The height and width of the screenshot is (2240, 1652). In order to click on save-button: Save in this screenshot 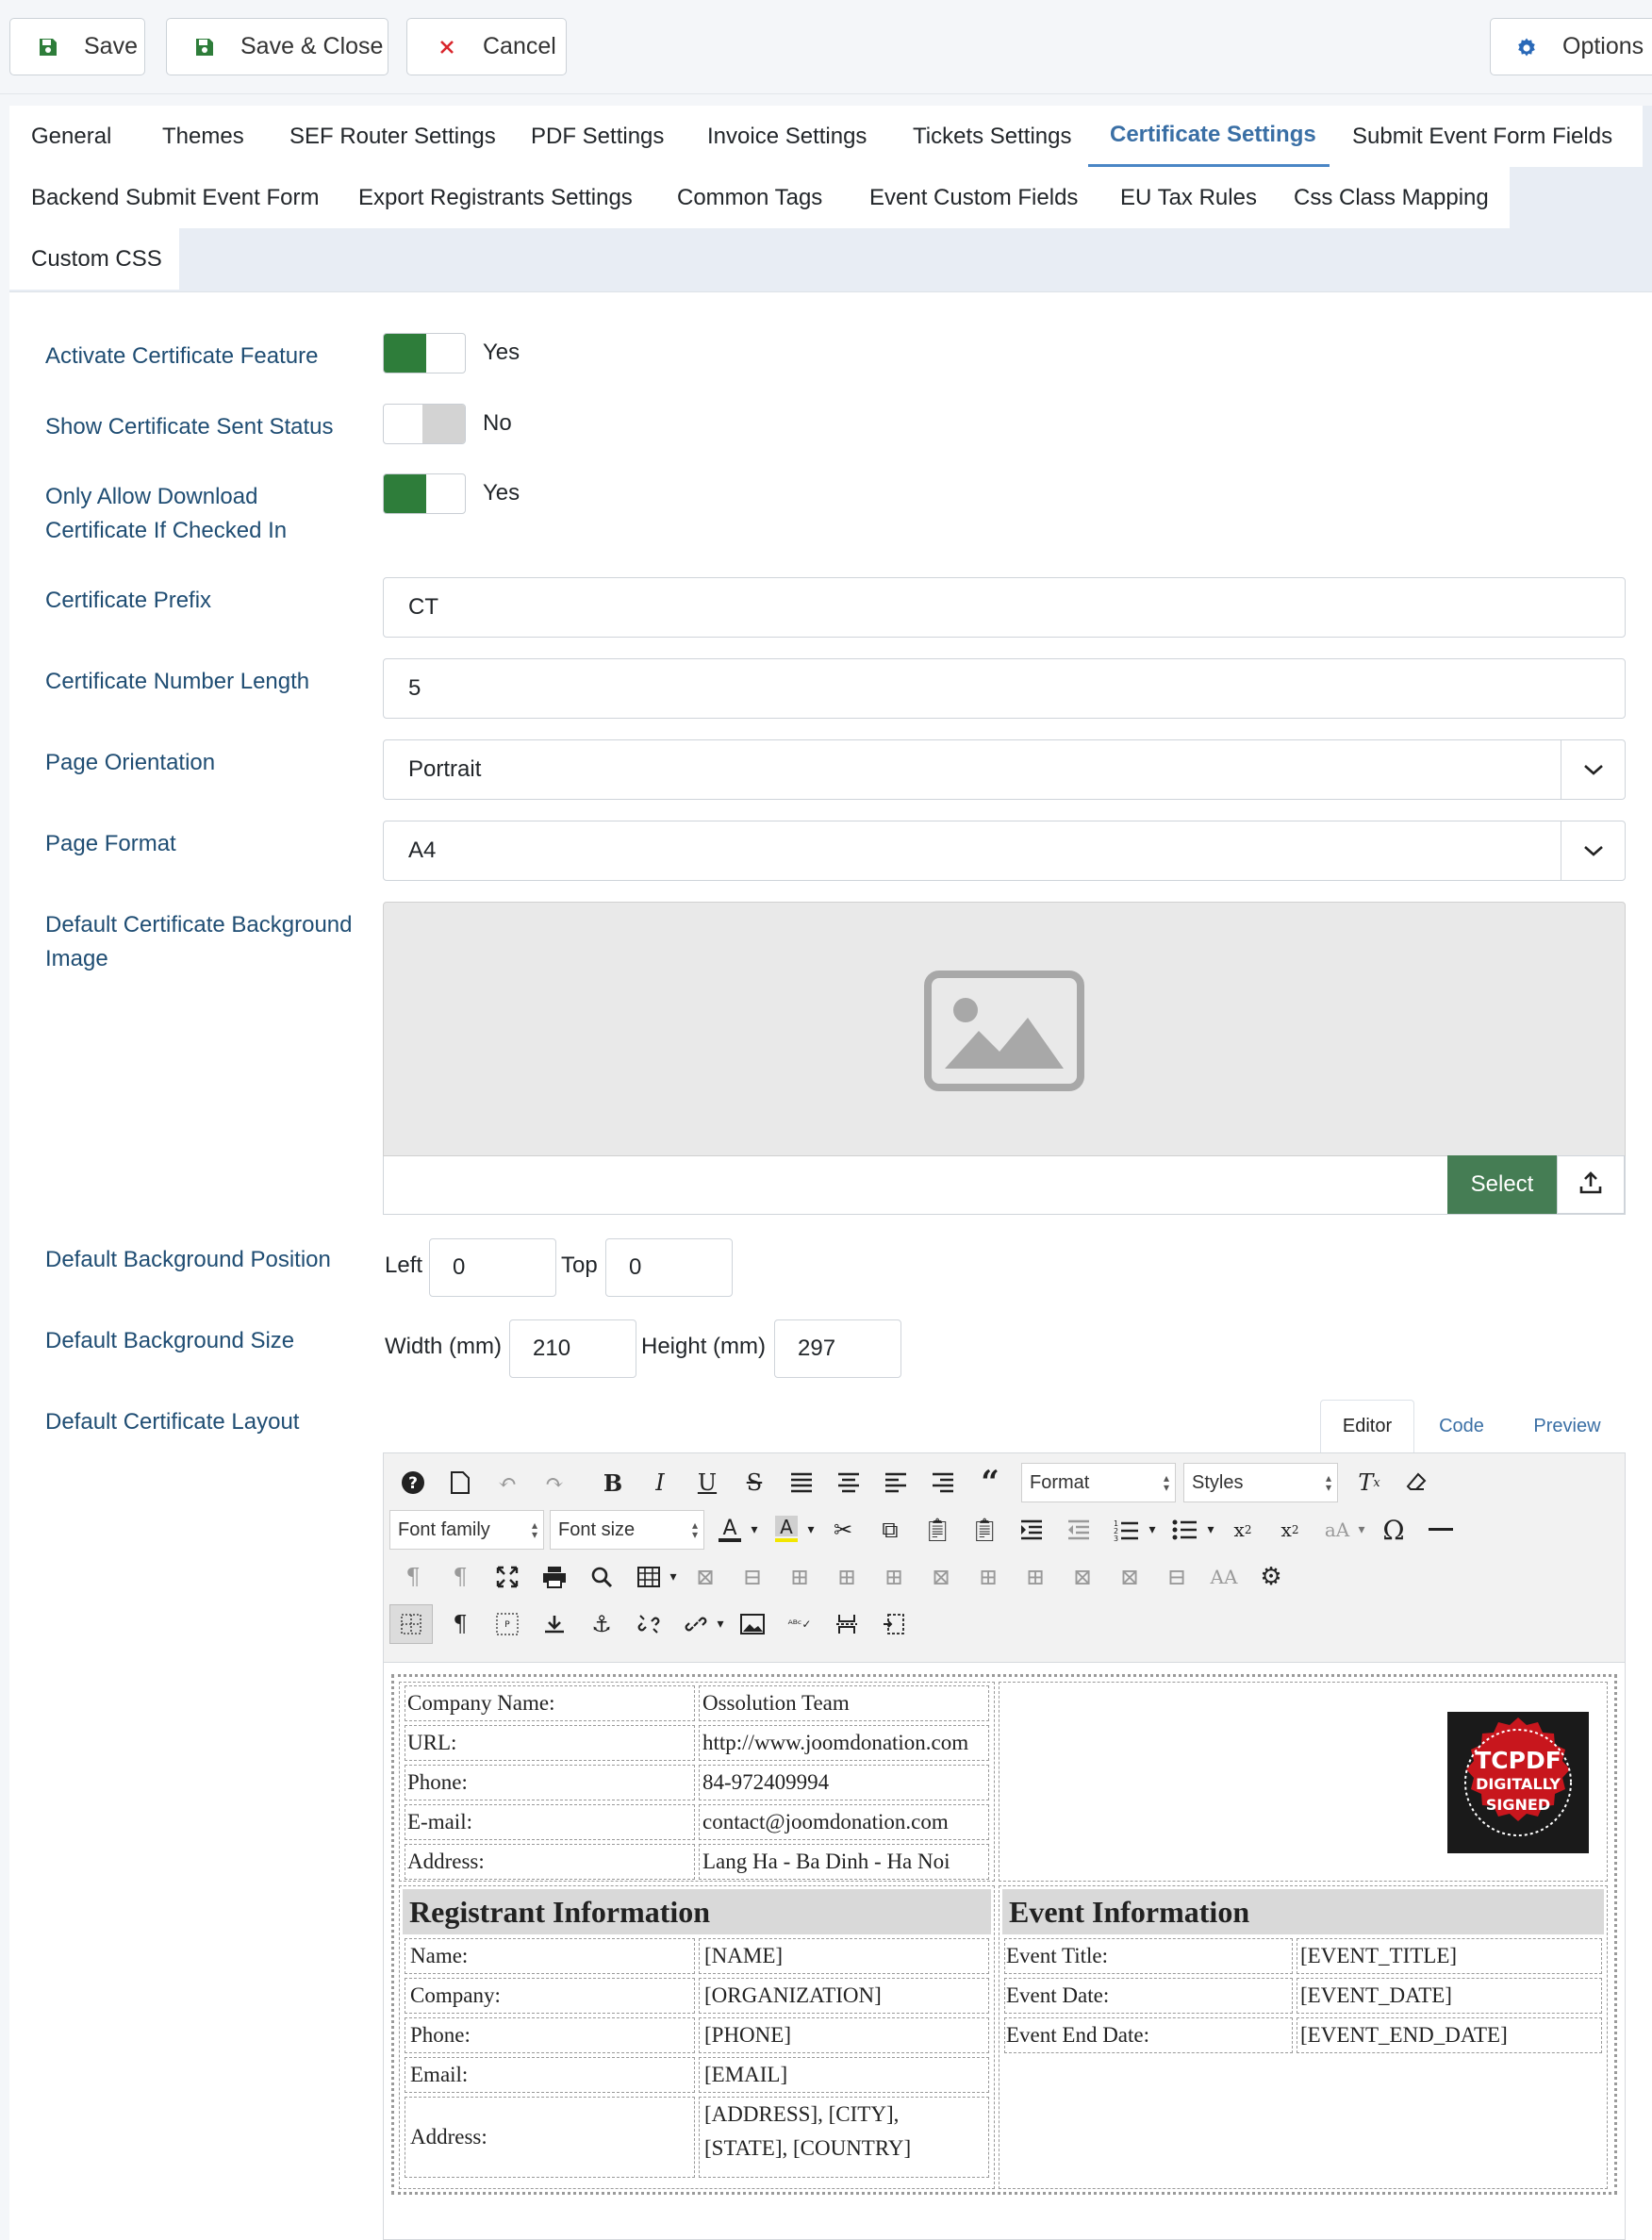, I will do `click(77, 46)`.